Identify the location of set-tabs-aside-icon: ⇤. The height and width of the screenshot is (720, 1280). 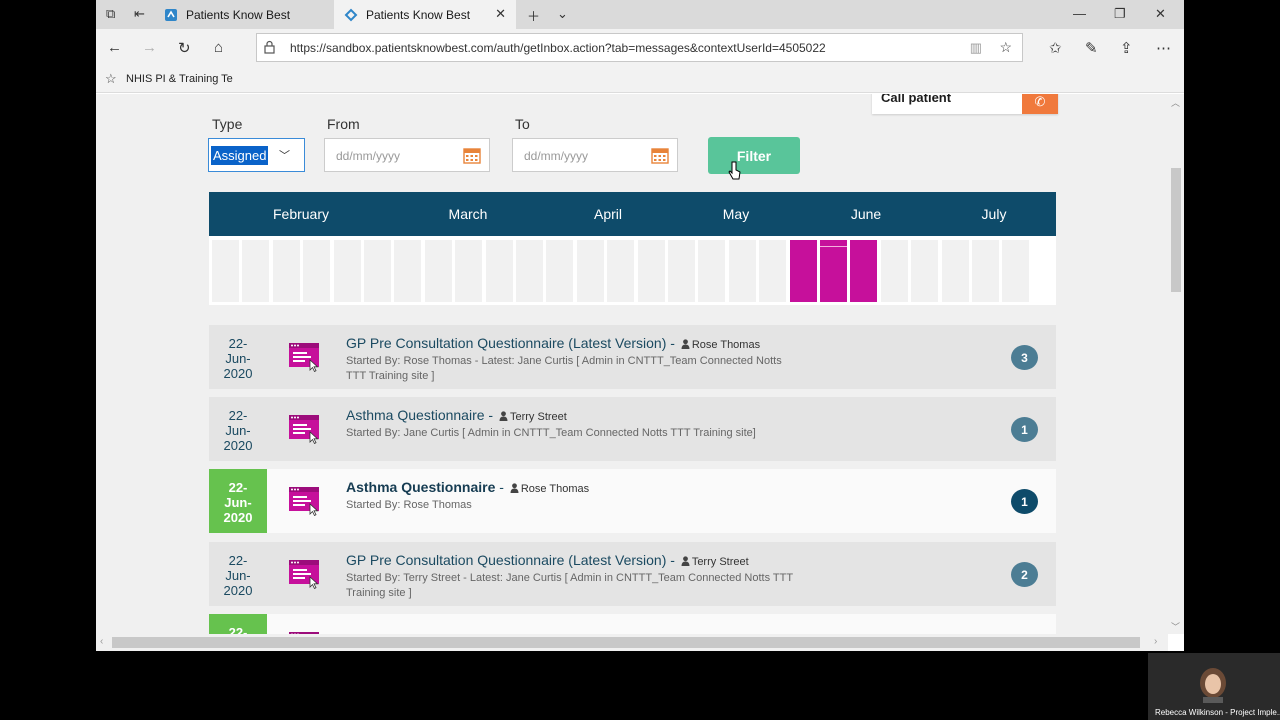
(139, 14).